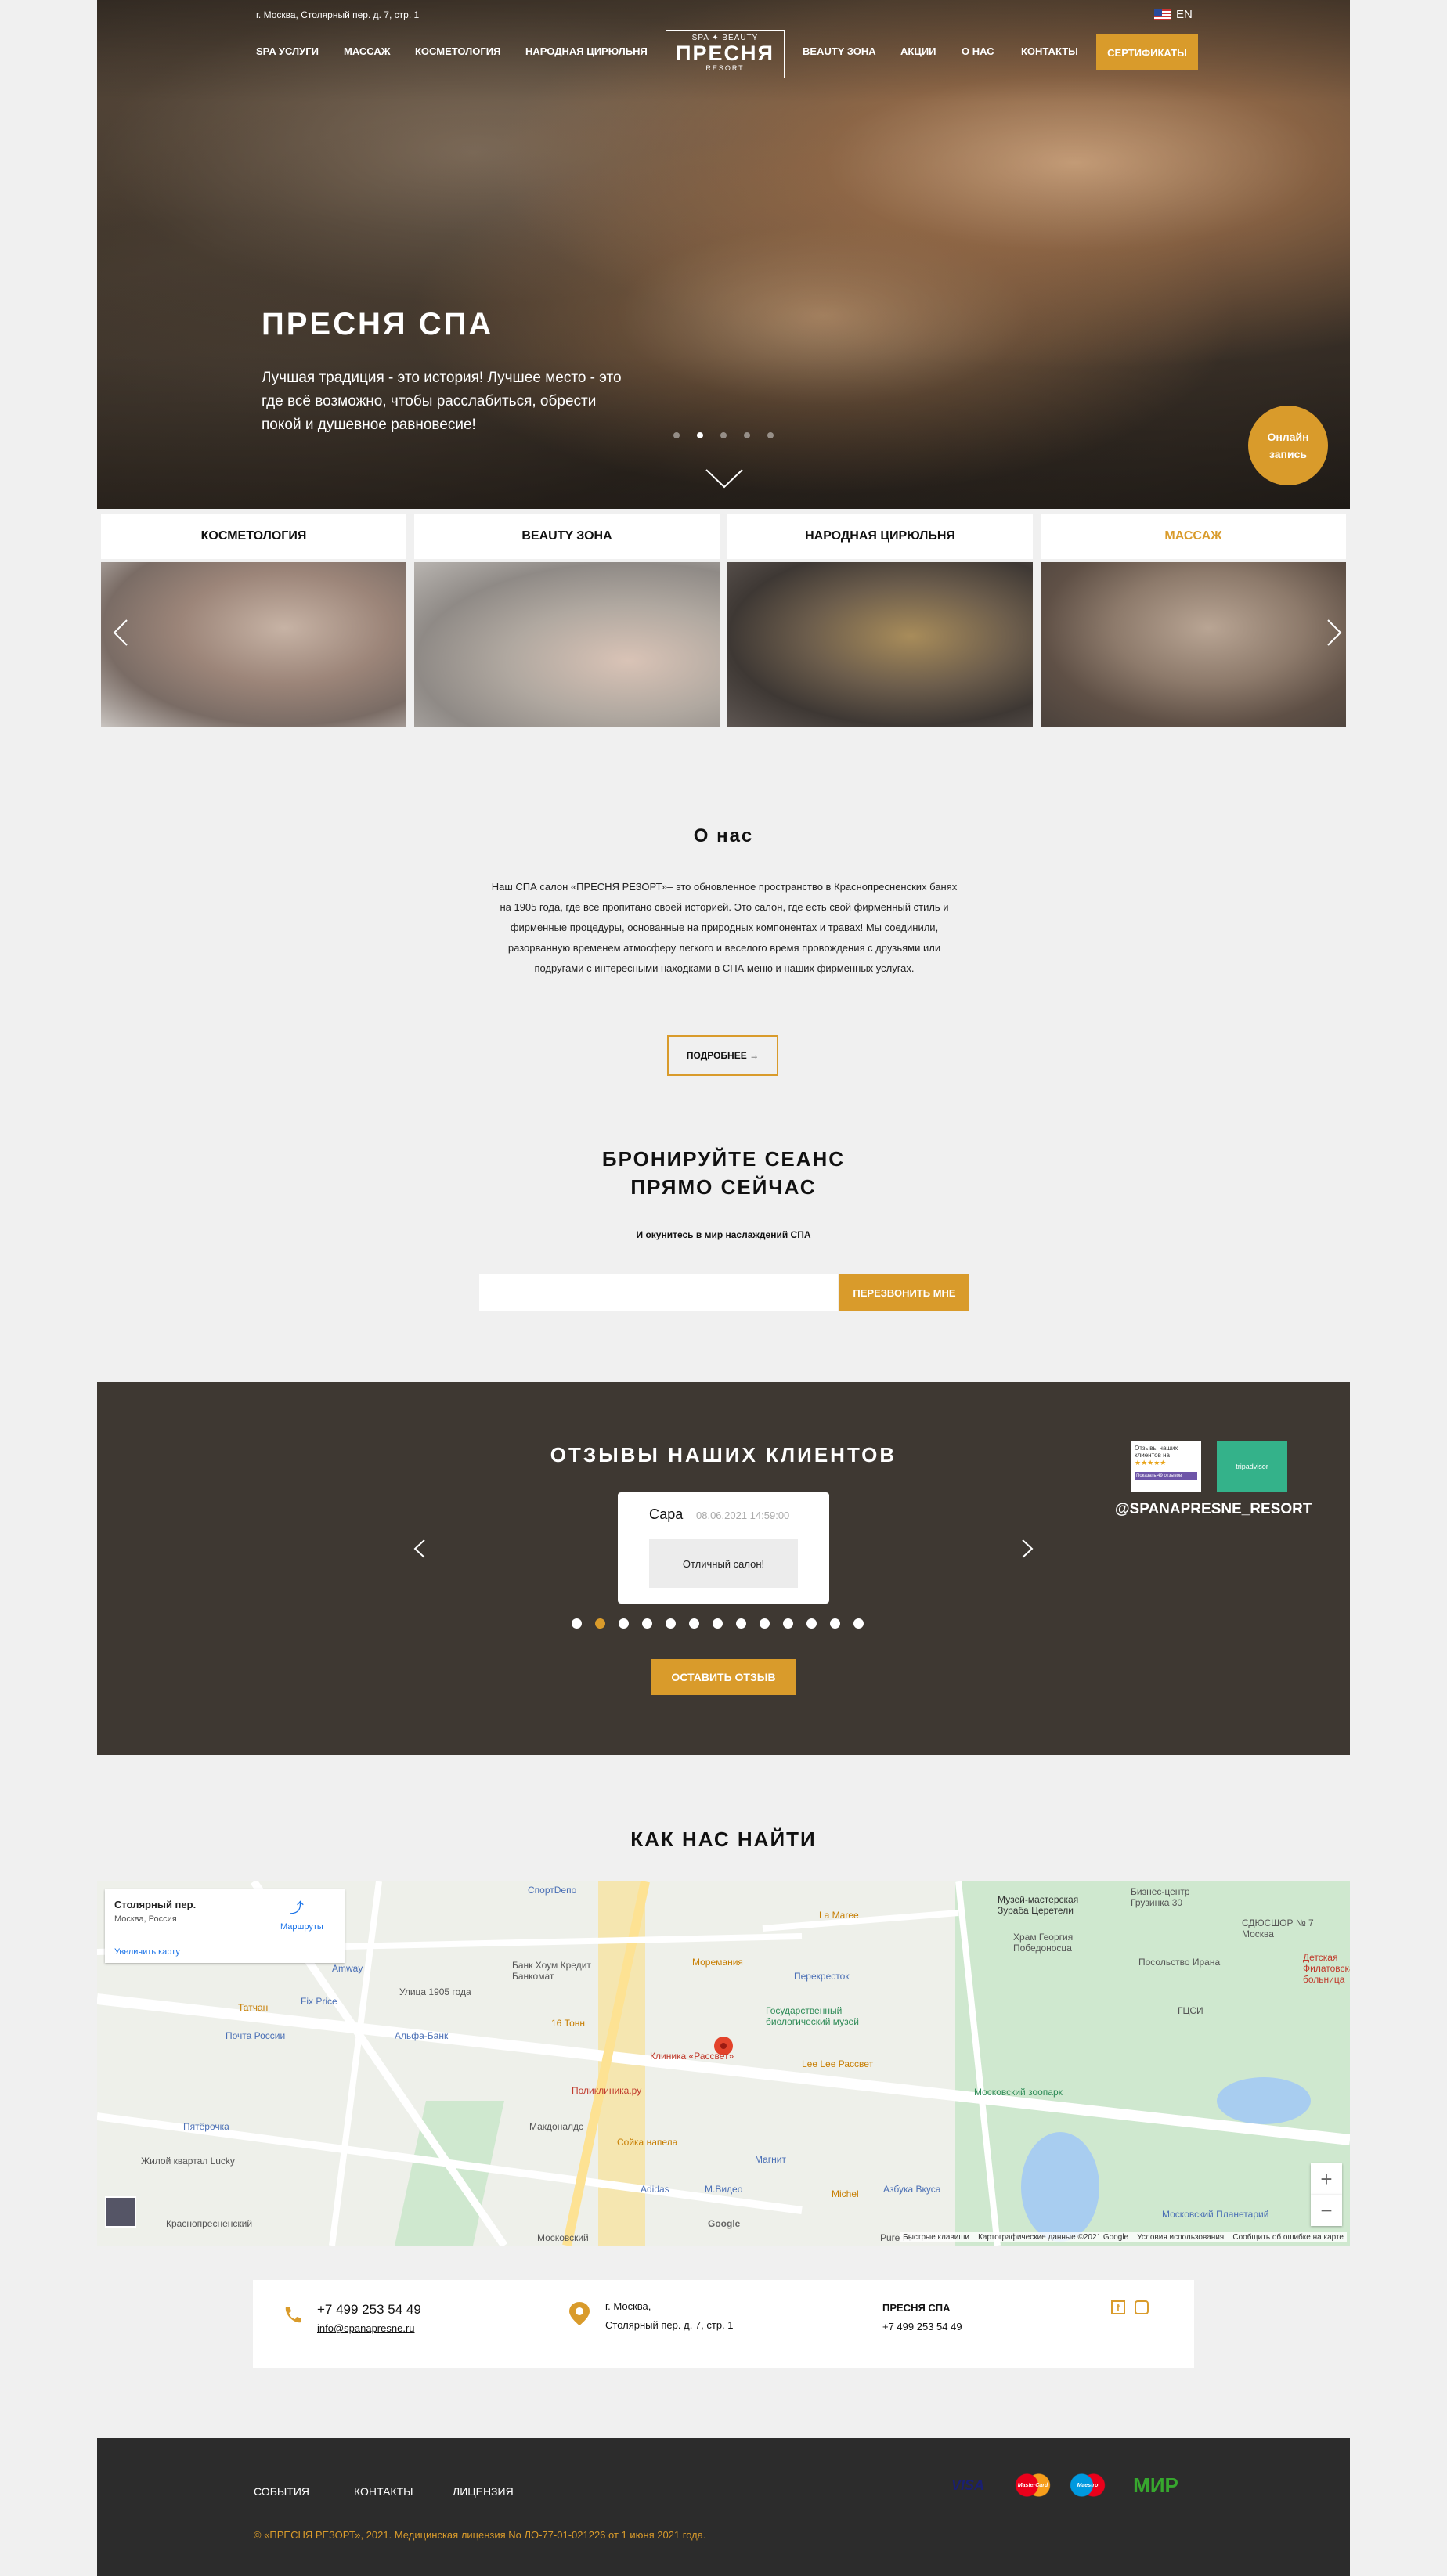  I want to click on instagram-handle: @SPANAPRESNE_RESORT, so click(1213, 1509).